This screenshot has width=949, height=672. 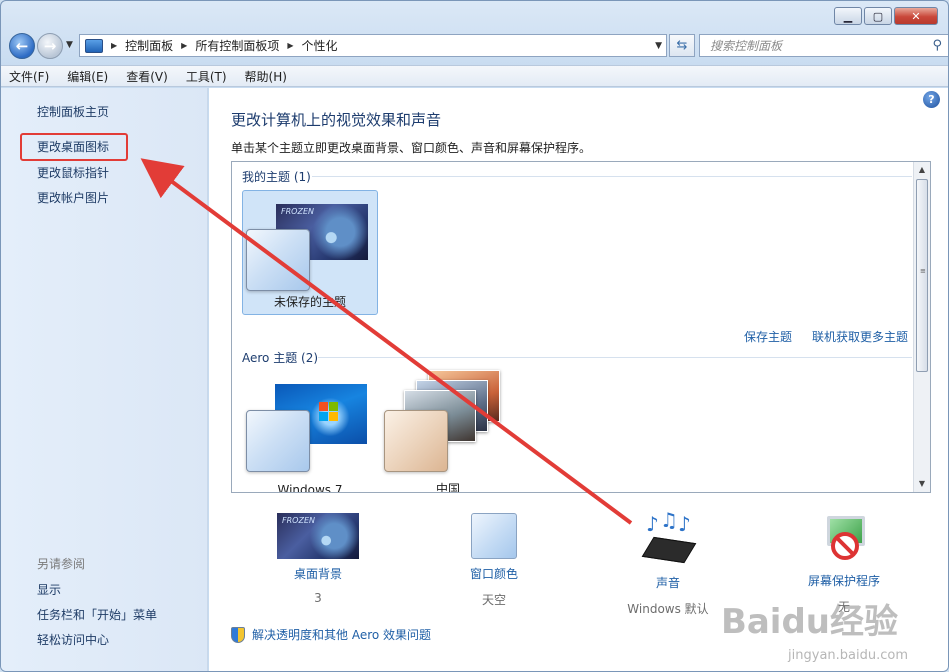 I want to click on get-more-themes-link: 联机获取更多主题, so click(x=860, y=336).